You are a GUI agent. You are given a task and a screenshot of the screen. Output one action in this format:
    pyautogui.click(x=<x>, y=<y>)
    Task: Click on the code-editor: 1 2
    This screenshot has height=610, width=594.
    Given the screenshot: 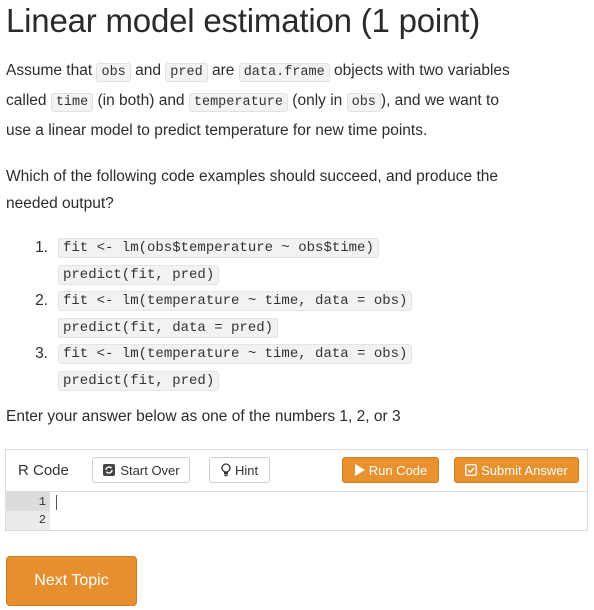 What is the action you would take?
    pyautogui.click(x=296, y=511)
    